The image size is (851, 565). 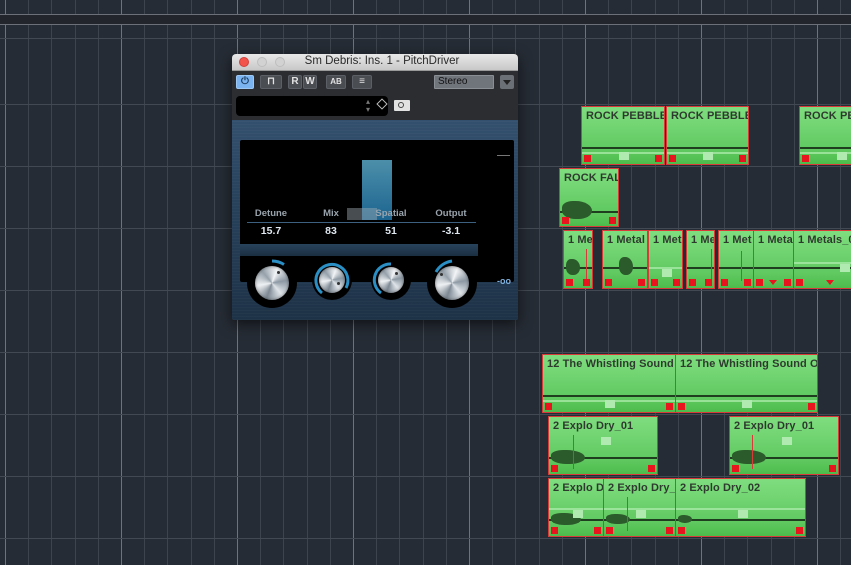 I want to click on window-title: Sm Debris: Ins. 1 - PitchDriver, so click(x=382, y=61).